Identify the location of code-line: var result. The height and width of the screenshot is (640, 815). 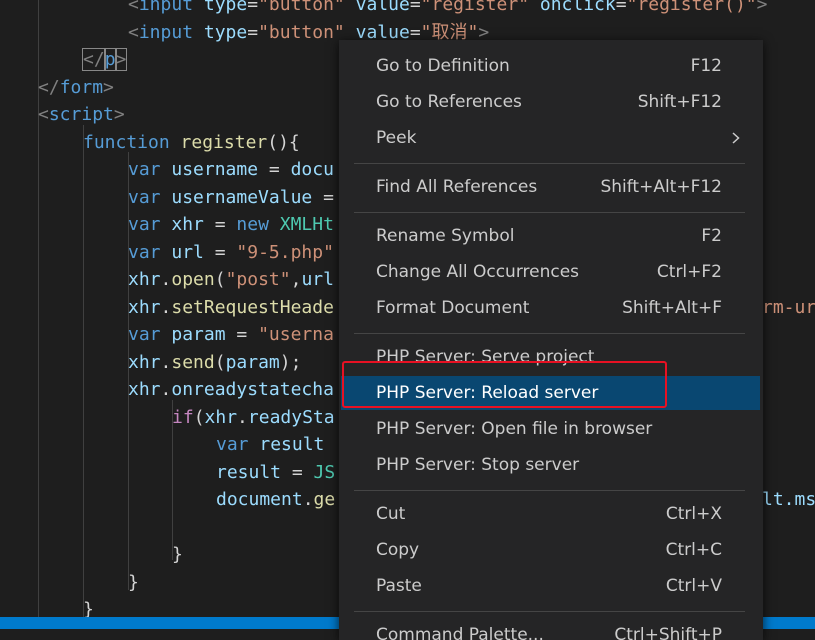
(270, 445).